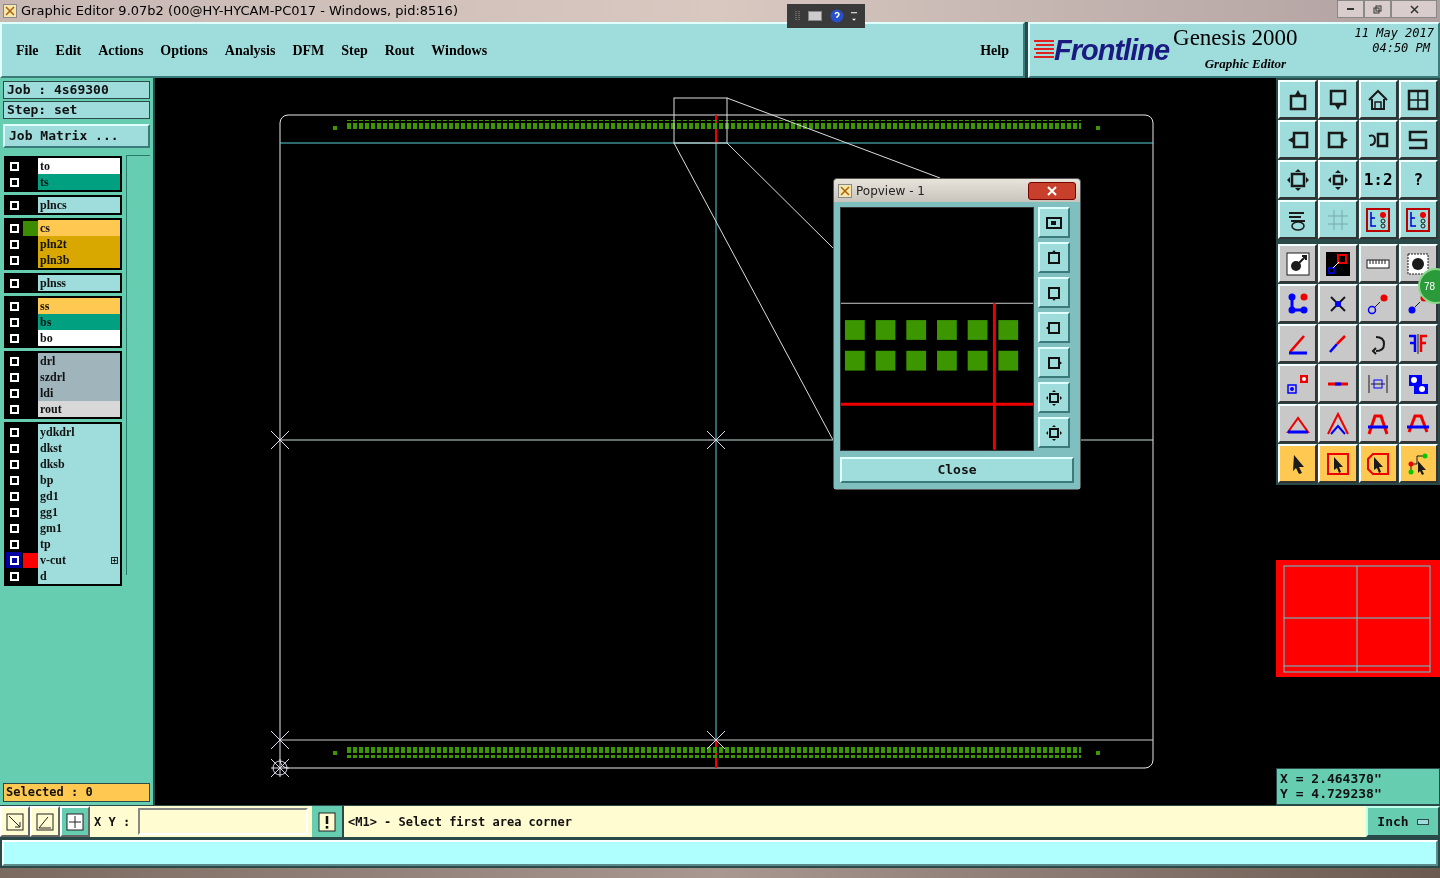  What do you see at coordinates (1052, 190) in the screenshot?
I see `close-button` at bounding box center [1052, 190].